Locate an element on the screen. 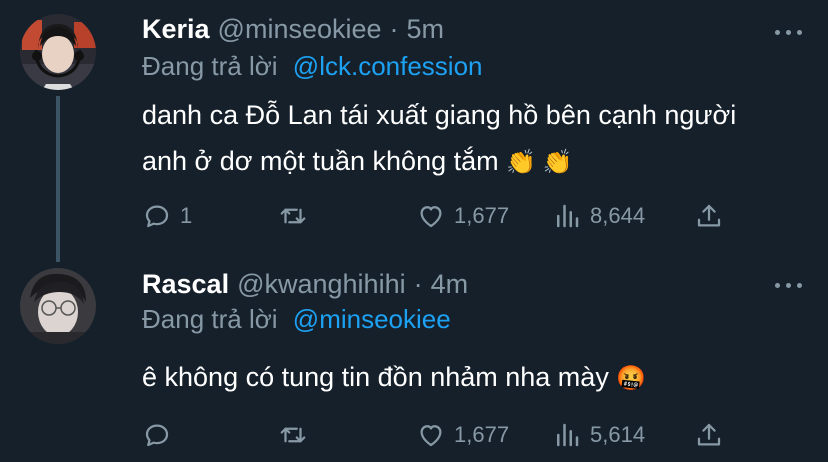 The height and width of the screenshot is (462, 828). tweet-text-line: ê không có tung tin đồn nhảm nha mày is located at coordinates (375, 377).